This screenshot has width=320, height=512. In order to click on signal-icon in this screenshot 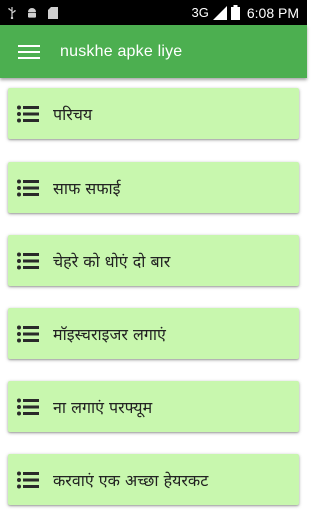, I will do `click(219, 12)`.